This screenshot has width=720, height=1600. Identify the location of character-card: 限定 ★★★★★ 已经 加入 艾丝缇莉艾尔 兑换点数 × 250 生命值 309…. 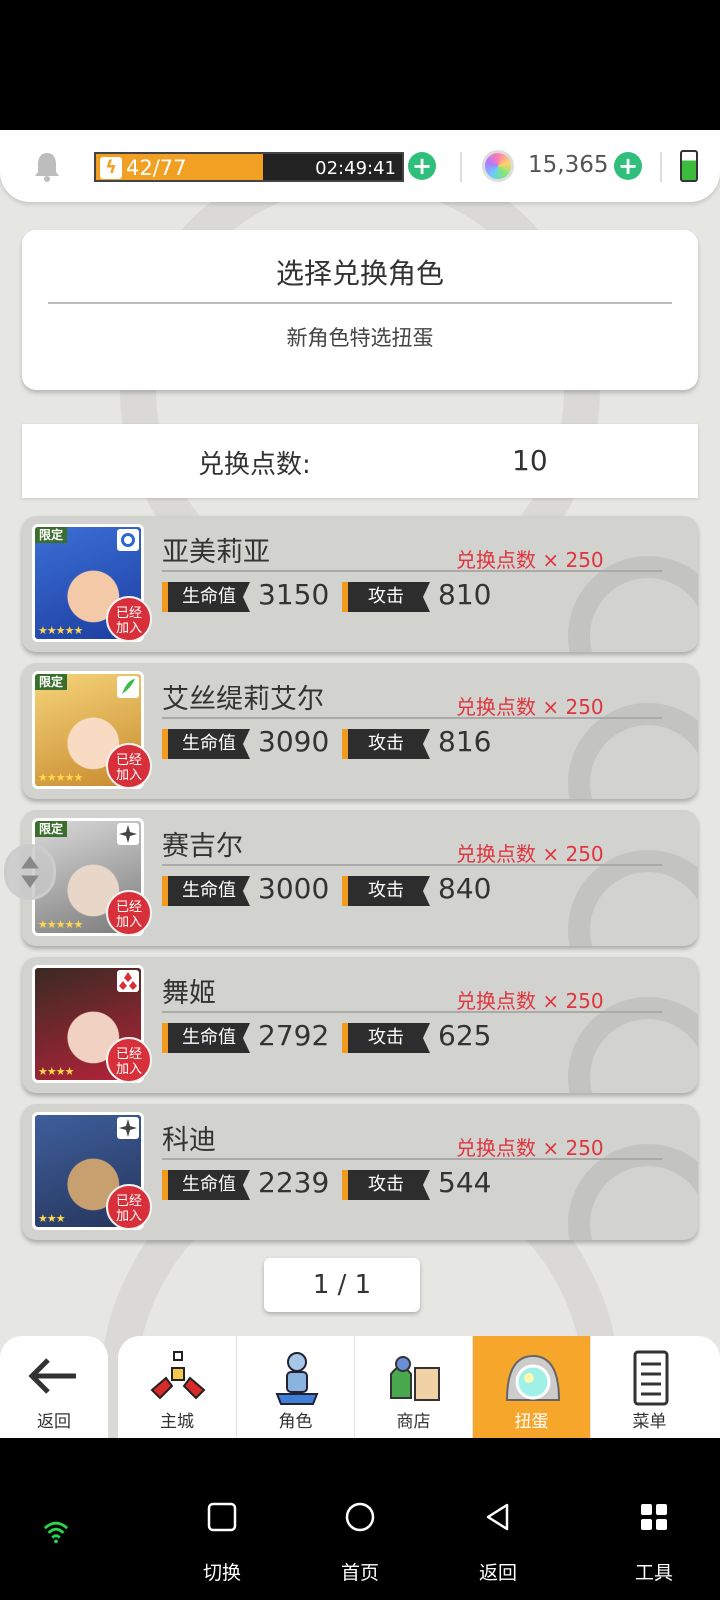
(360, 731).